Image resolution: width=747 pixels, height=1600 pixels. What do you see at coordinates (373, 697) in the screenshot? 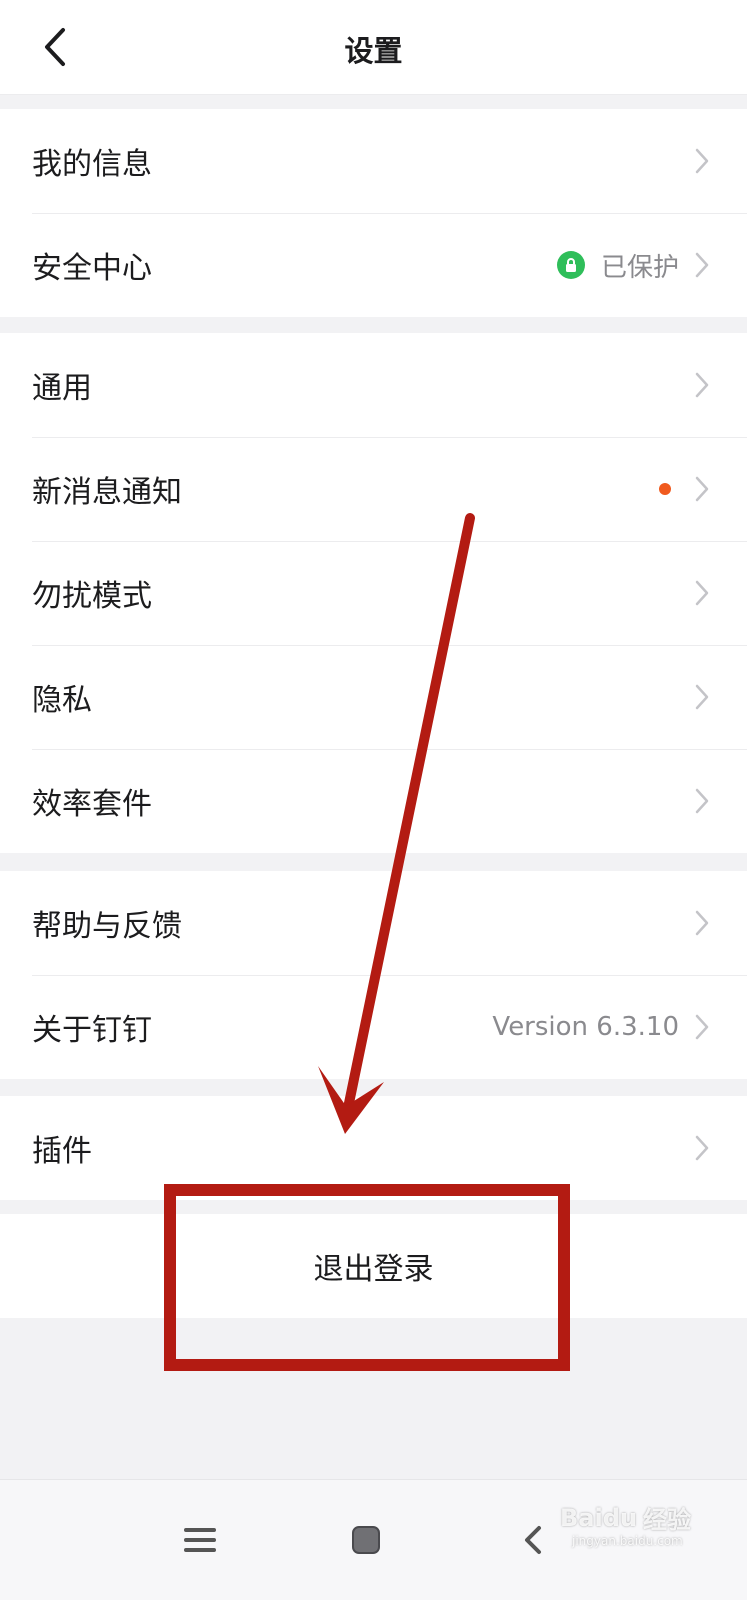
I see `row-privacy: 隐私` at bounding box center [373, 697].